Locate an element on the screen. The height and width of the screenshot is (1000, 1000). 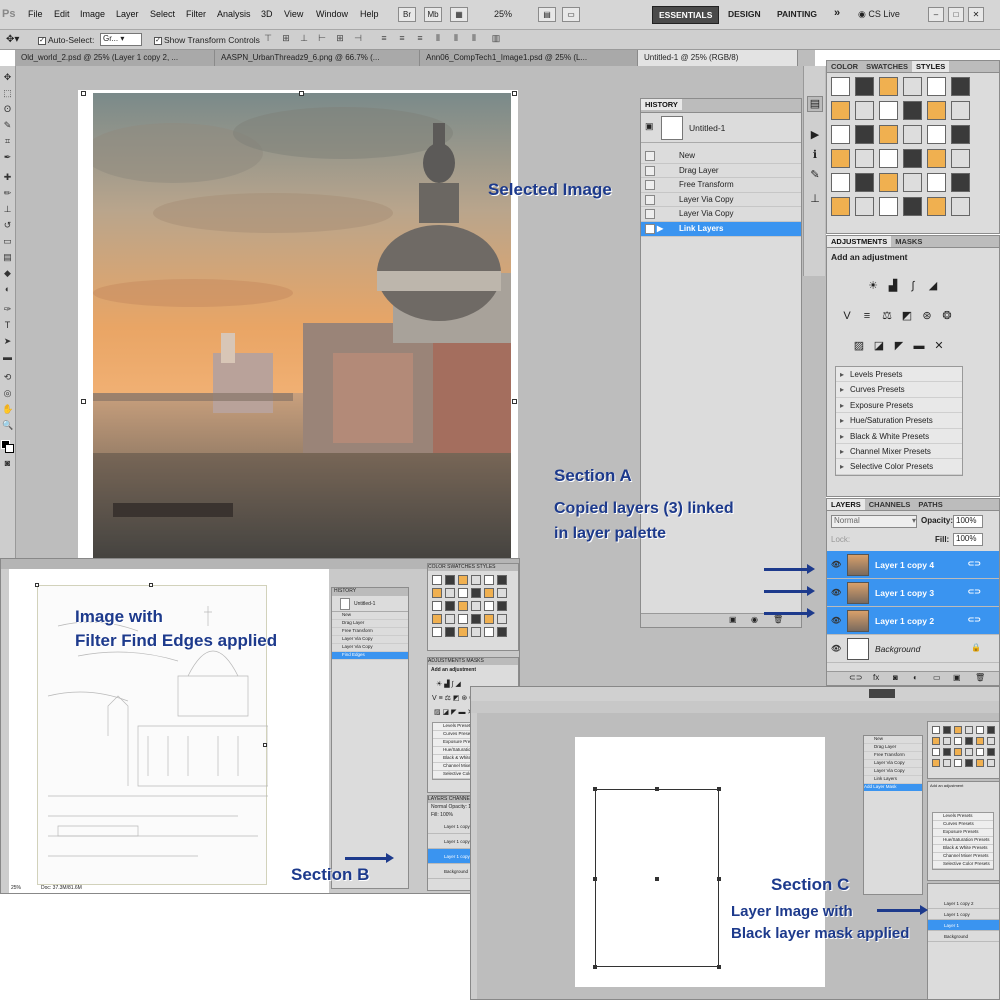
close-icon: ✕ is located at coordinates (976, 14).